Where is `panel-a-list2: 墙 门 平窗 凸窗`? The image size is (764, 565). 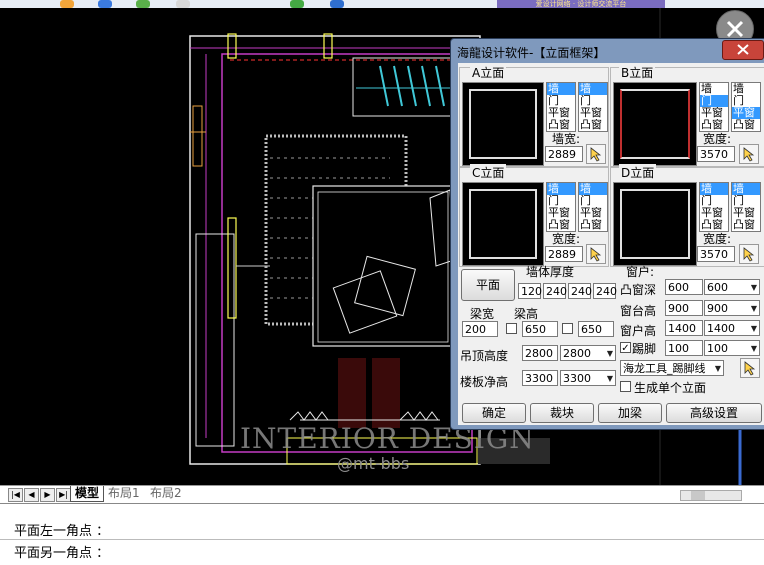
panel-a-list2: 墙 门 平窗 凸窗 is located at coordinates (593, 107).